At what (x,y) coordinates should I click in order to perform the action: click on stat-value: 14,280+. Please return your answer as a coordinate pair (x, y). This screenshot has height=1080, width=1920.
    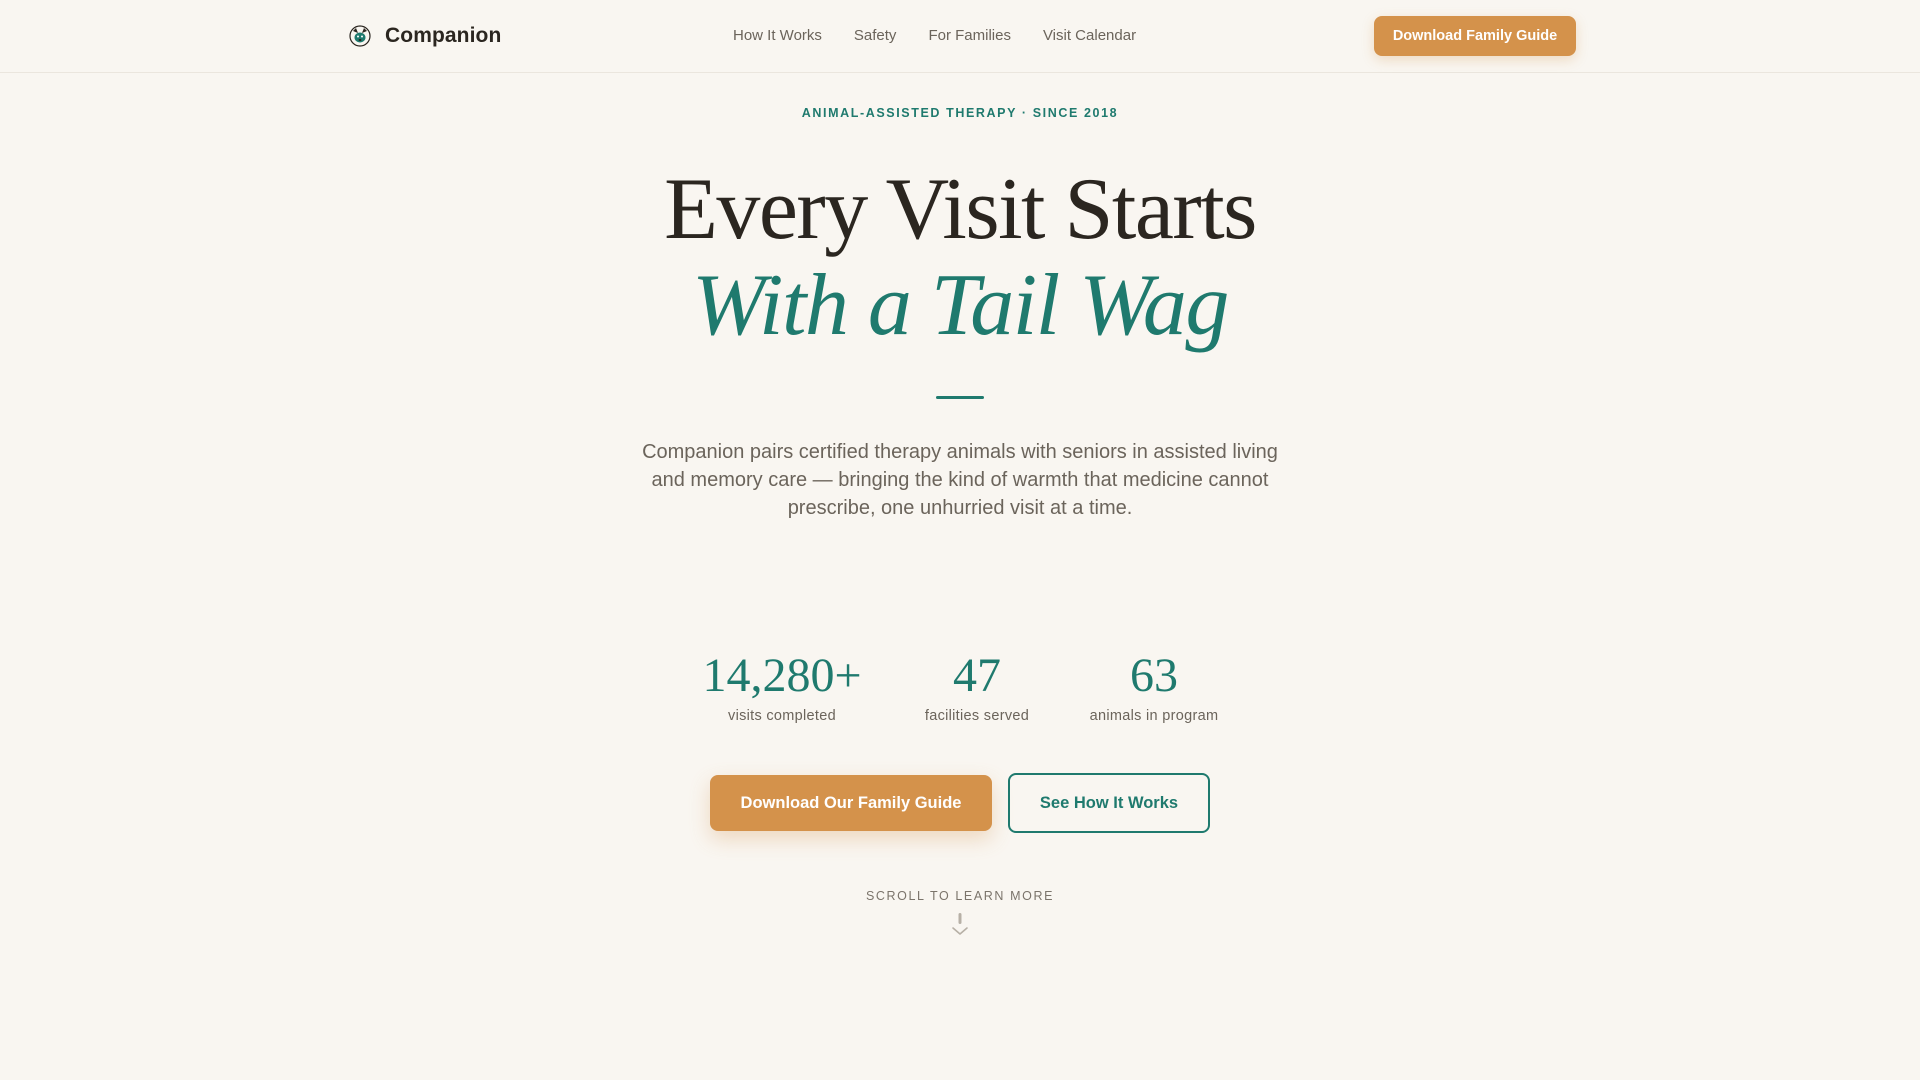
    Looking at the image, I should click on (782, 675).